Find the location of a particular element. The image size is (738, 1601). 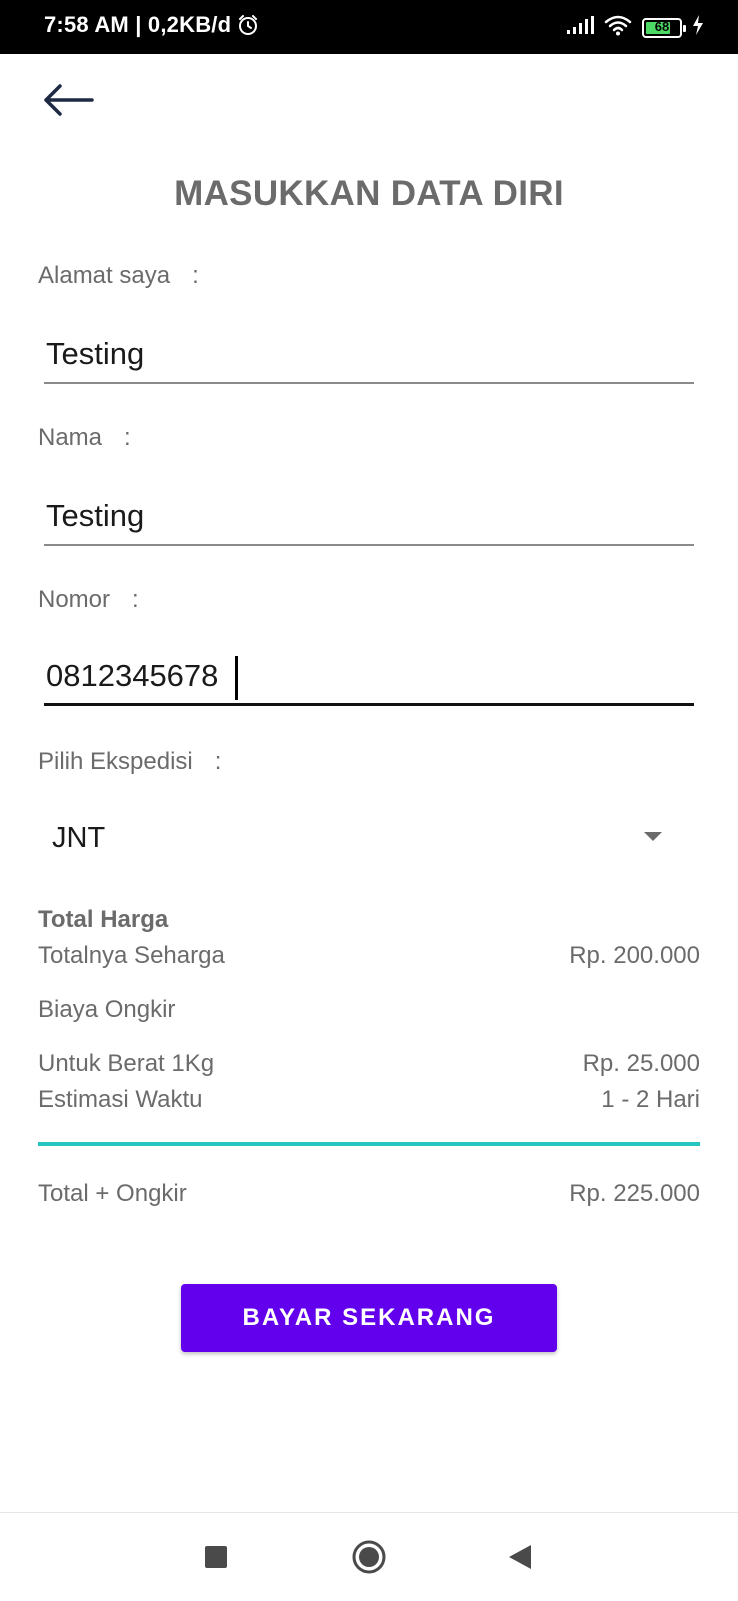

battery-level: 68 is located at coordinates (662, 26).